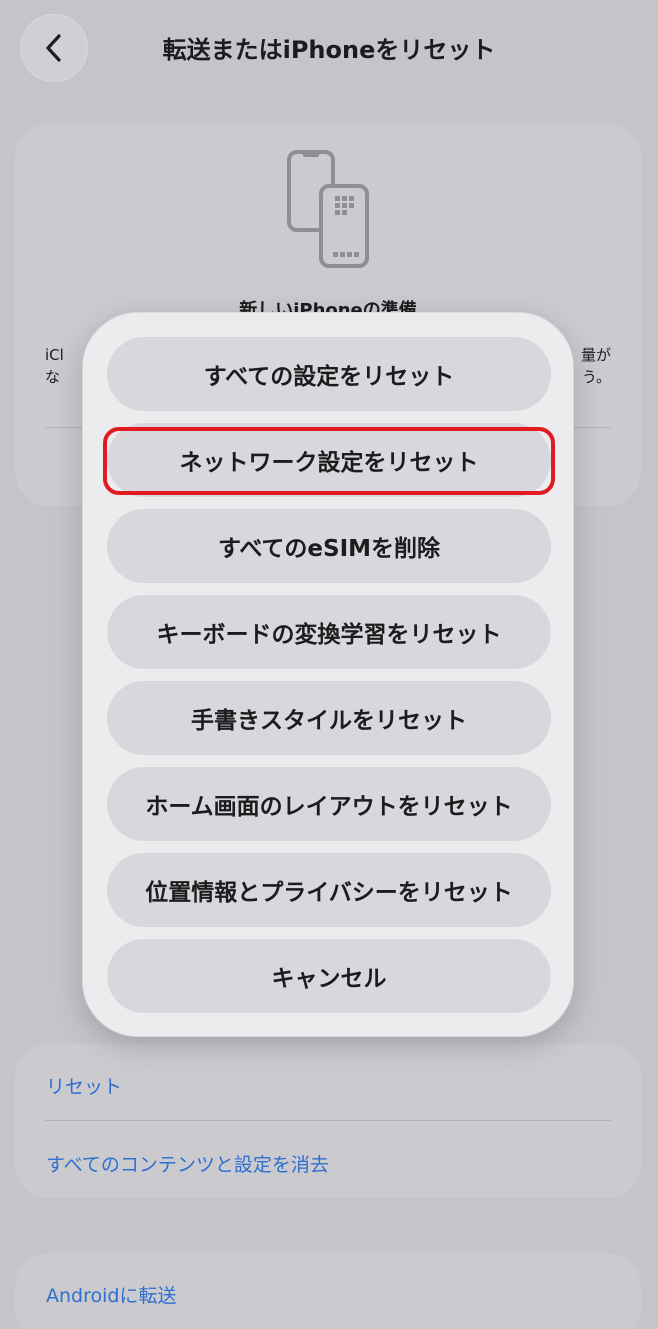  I want to click on divider, so click(328, 1120).